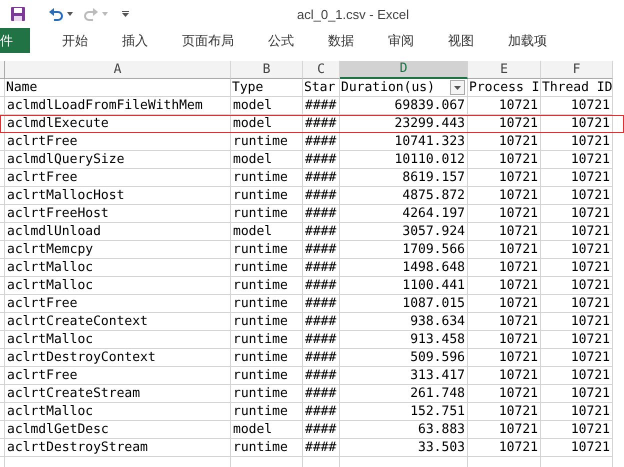 The image size is (624, 467). I want to click on table-row: aclmdlUnload model #### 3057.924 10721 10721, so click(312, 232).